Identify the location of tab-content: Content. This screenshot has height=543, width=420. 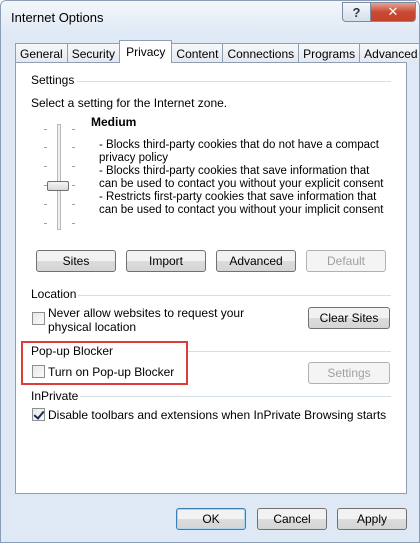
(197, 53).